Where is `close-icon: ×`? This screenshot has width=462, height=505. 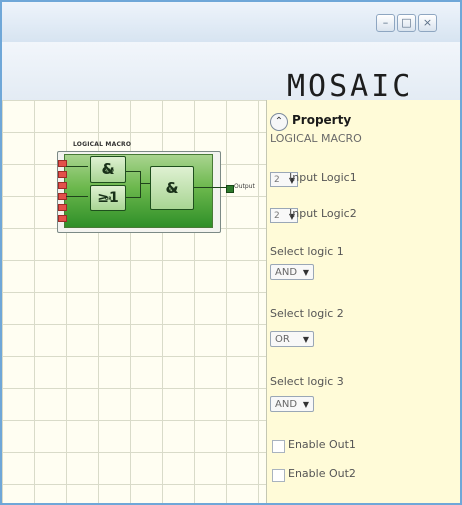
close-icon: × is located at coordinates (427, 22).